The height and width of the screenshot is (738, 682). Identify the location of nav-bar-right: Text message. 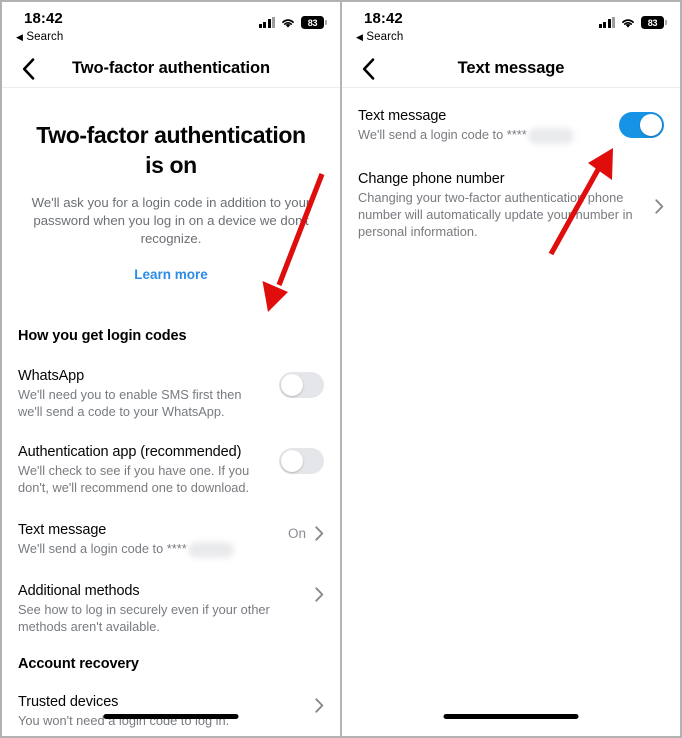
(511, 69).